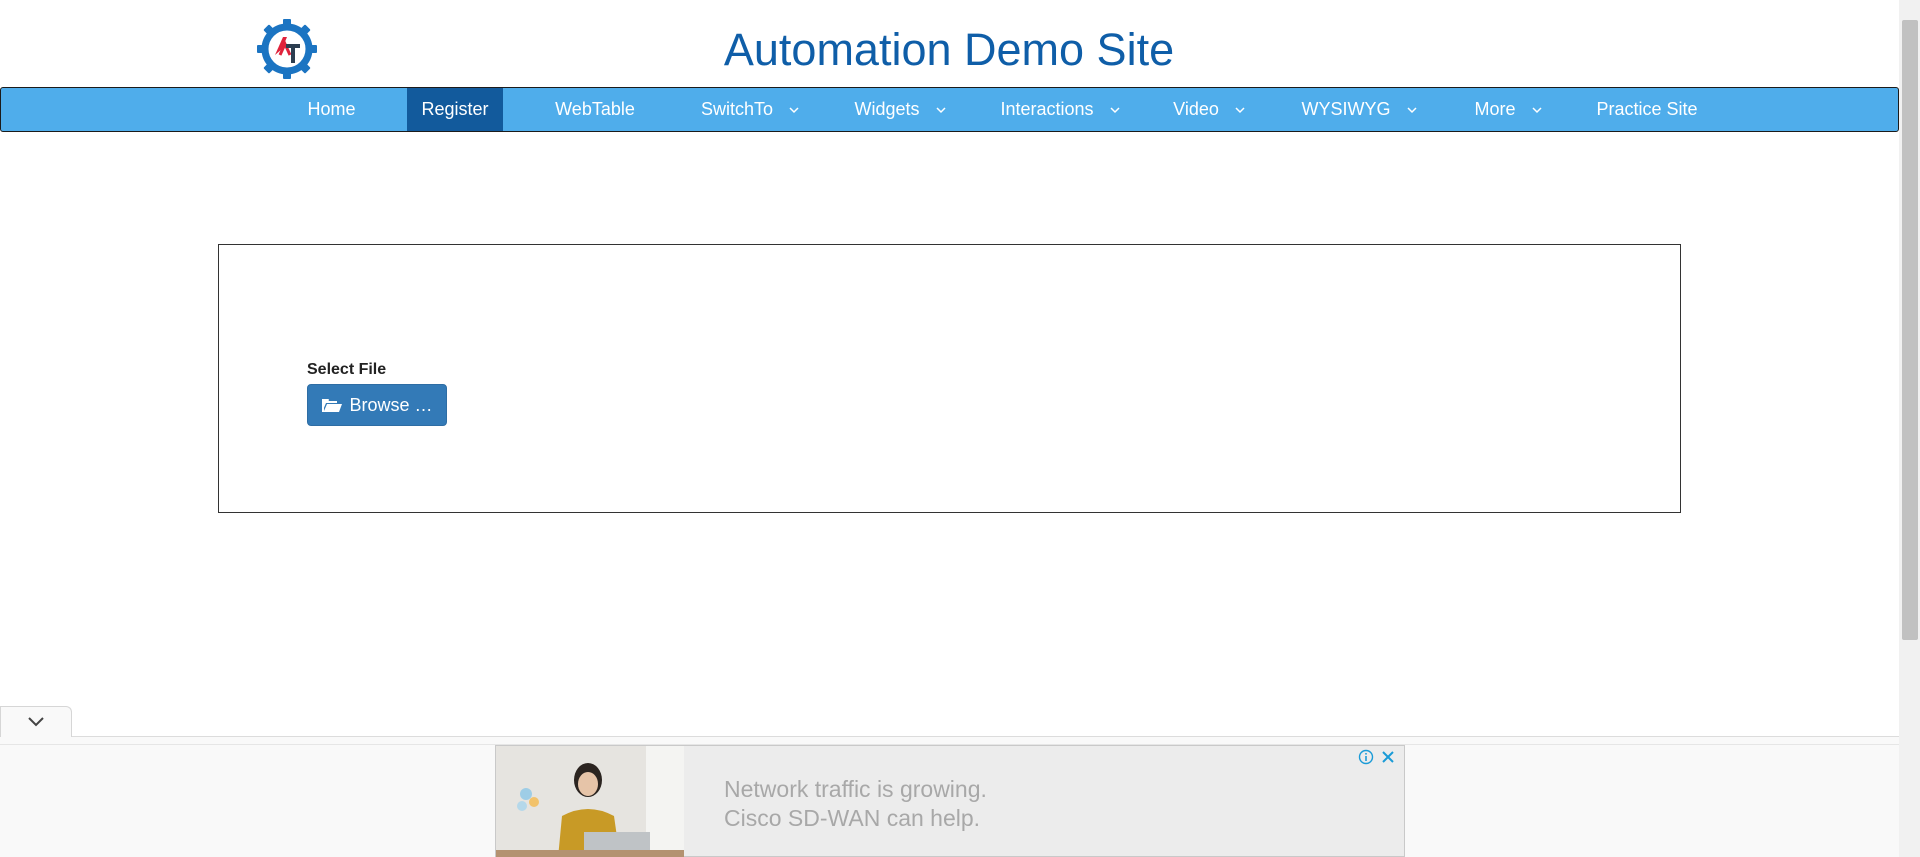 The width and height of the screenshot is (1920, 857). I want to click on nav-item-more: More, so click(1509, 109).